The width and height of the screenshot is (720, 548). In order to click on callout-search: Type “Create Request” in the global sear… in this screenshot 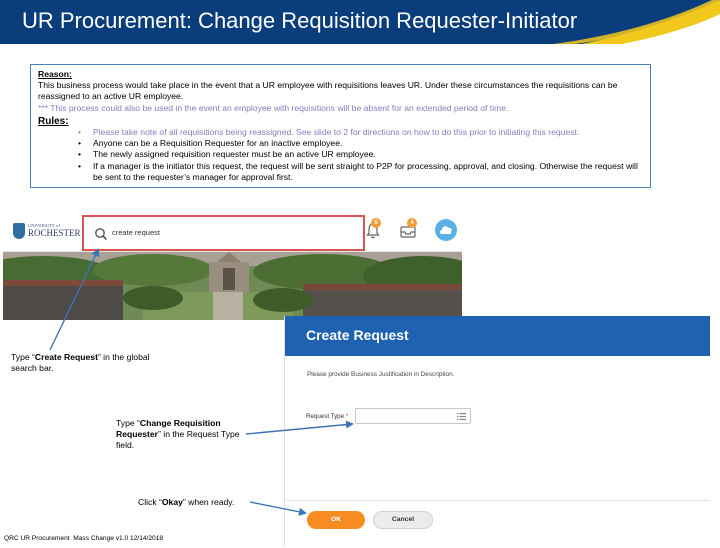, I will do `click(80, 363)`.